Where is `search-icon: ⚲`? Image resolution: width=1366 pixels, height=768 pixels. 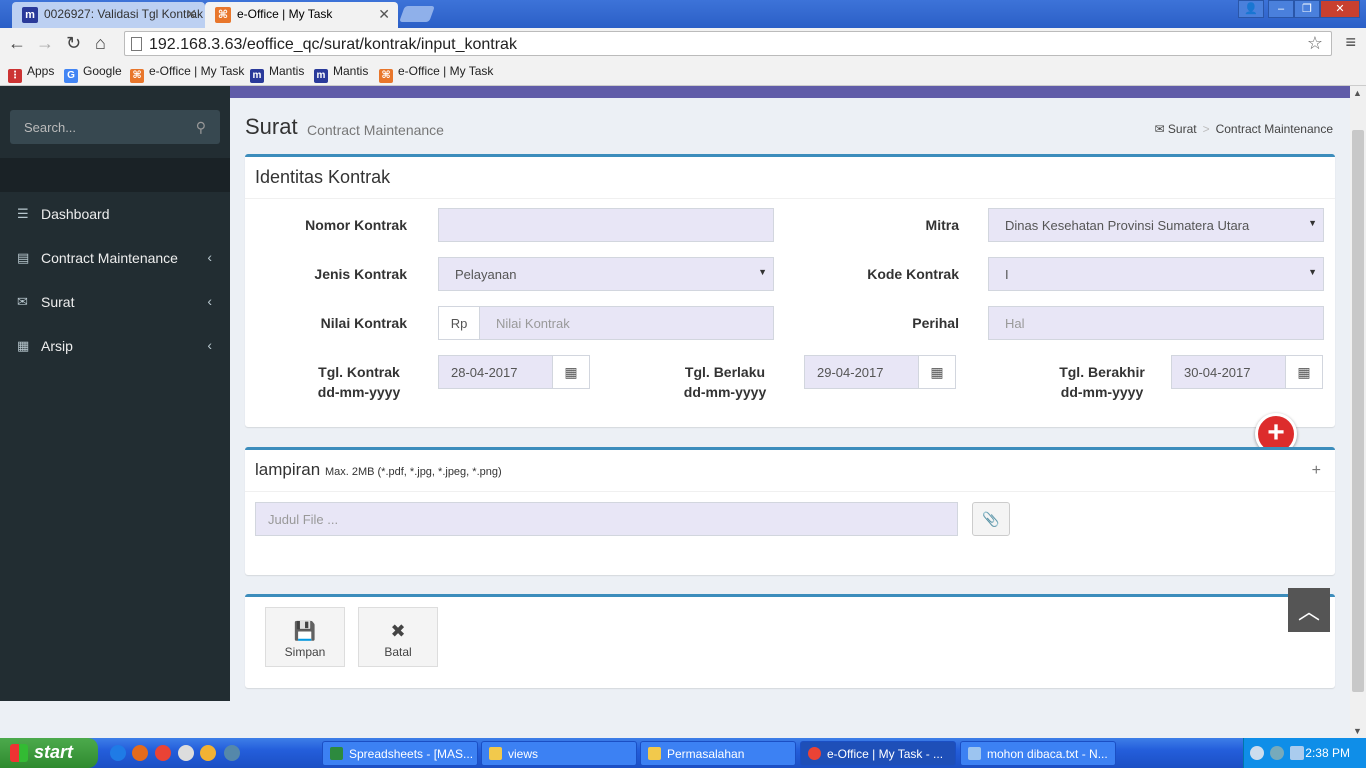 search-icon: ⚲ is located at coordinates (201, 127).